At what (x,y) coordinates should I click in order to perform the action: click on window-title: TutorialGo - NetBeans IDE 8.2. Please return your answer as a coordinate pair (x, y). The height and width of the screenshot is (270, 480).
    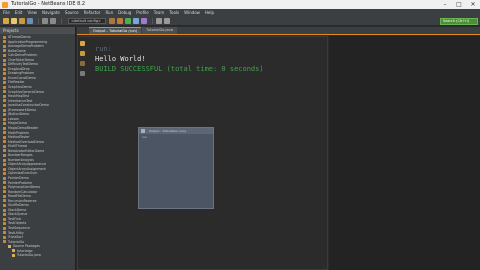
    Looking at the image, I should click on (48, 4).